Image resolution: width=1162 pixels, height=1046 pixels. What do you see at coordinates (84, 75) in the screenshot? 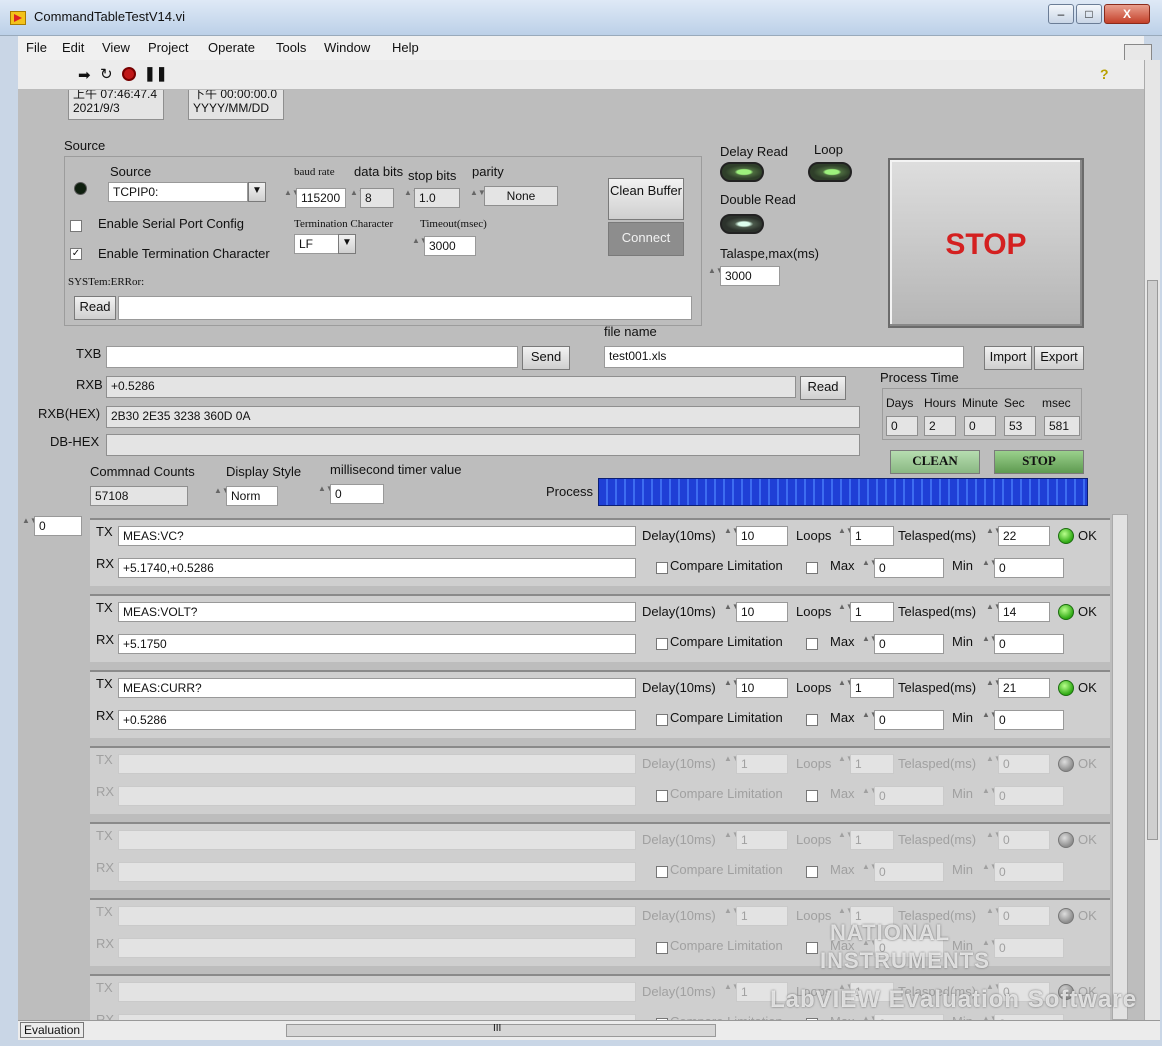
I see `run-arrow-icon: ➡` at bounding box center [84, 75].